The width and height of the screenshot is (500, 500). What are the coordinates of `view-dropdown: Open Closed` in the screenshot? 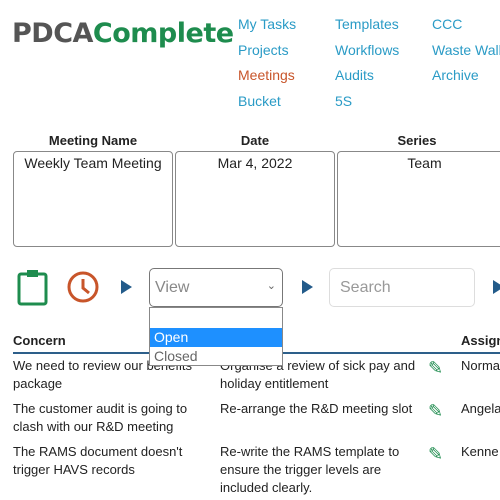 It's located at (216, 336).